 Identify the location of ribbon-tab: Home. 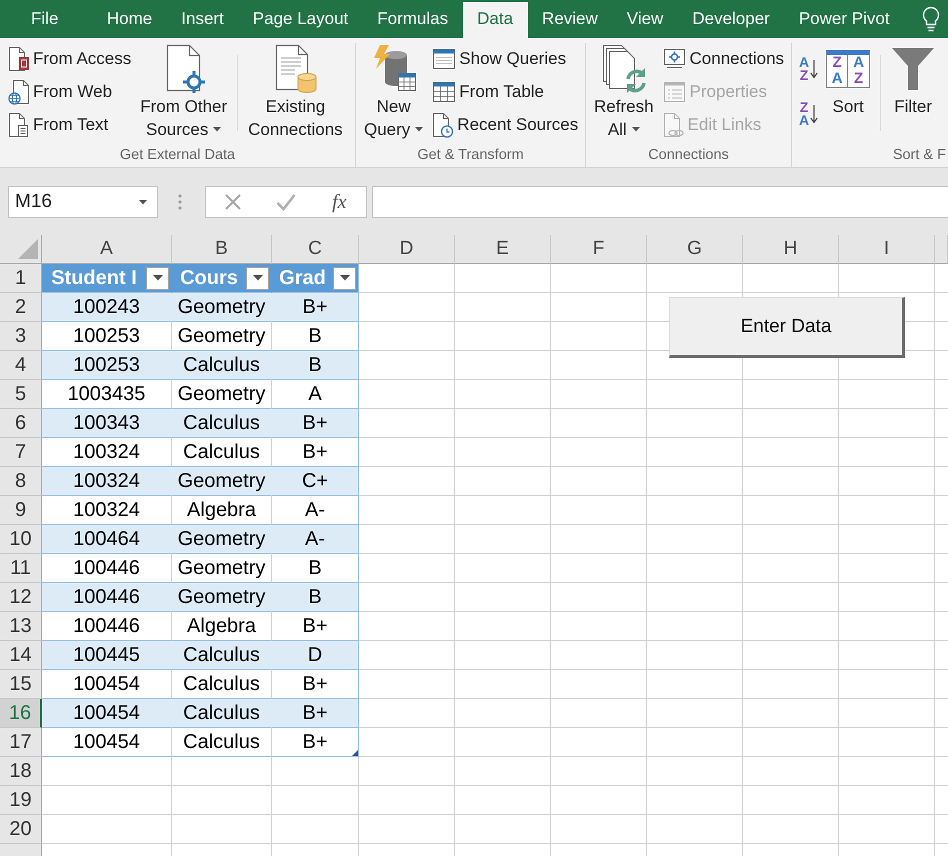
(129, 20).